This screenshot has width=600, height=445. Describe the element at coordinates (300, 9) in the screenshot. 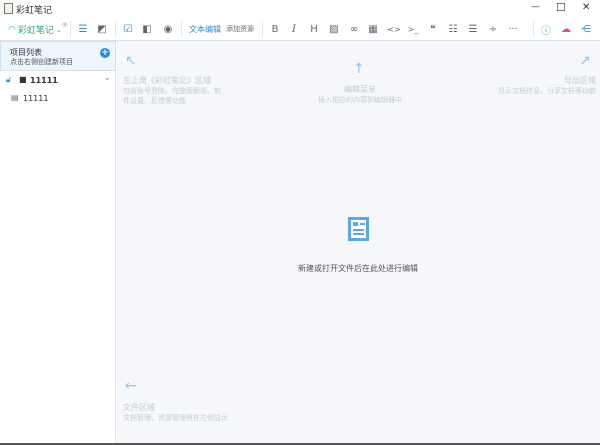

I see `title-bar: 彩虹笔记 — ☐ ✕` at that location.